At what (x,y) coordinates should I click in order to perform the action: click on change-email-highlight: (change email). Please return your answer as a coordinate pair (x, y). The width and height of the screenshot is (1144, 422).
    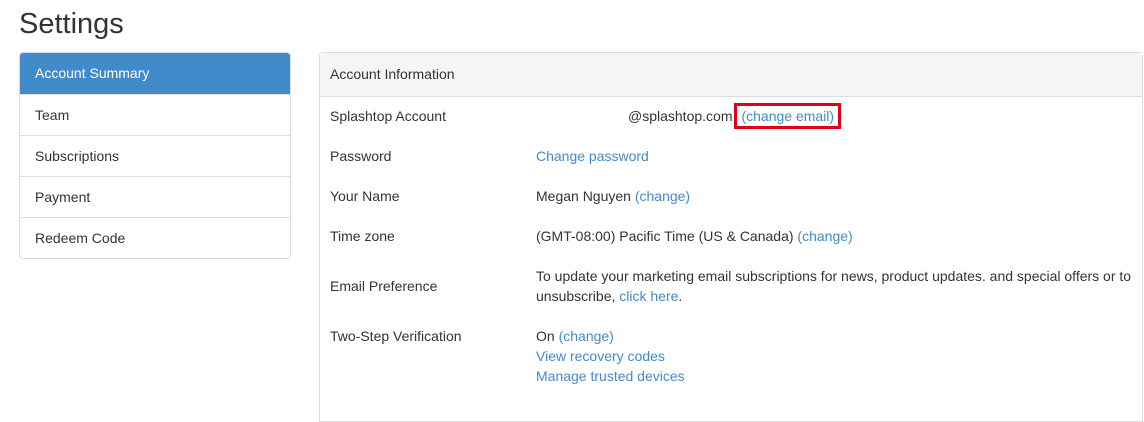
    Looking at the image, I should click on (788, 116).